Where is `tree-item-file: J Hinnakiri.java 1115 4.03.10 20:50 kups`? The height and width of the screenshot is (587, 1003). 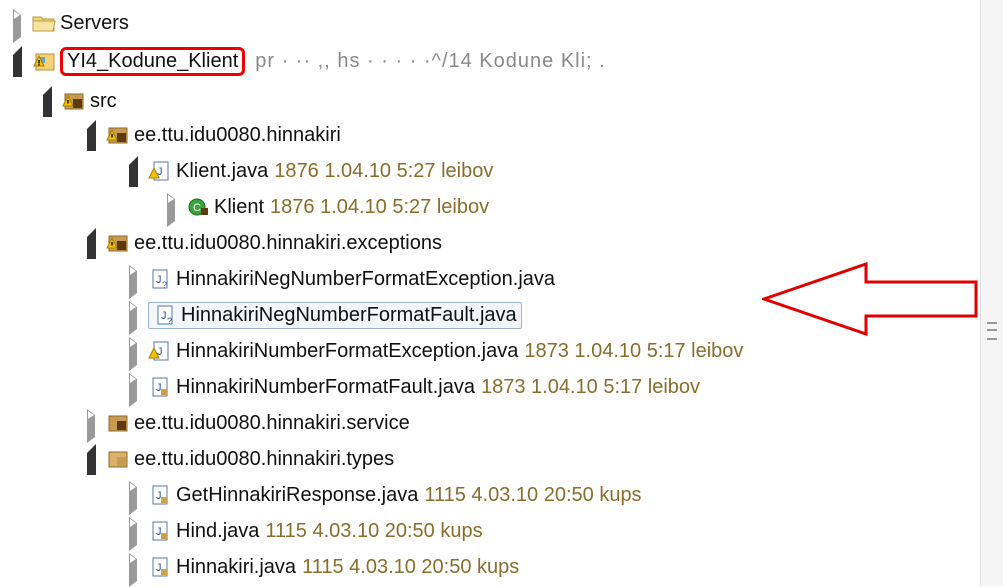 tree-item-file: J Hinnakiri.java 1115 4.03.10 20:50 kups is located at coordinates (323, 568).